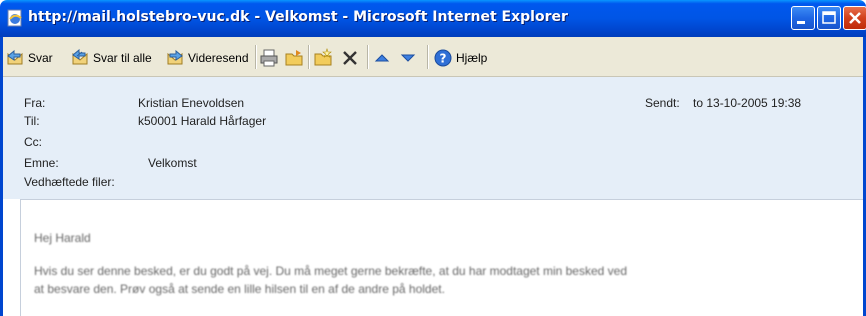 Image resolution: width=866 pixels, height=316 pixels. I want to click on close-button, so click(854, 18).